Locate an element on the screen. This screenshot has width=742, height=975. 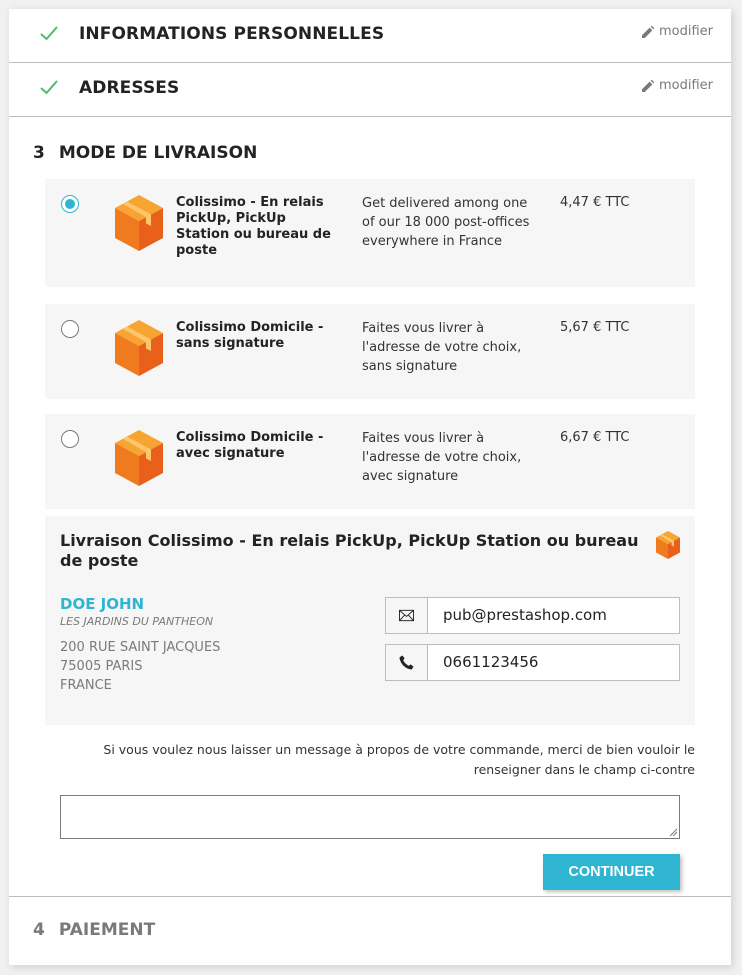
address-line2: 75005 PARIS is located at coordinates (101, 666).